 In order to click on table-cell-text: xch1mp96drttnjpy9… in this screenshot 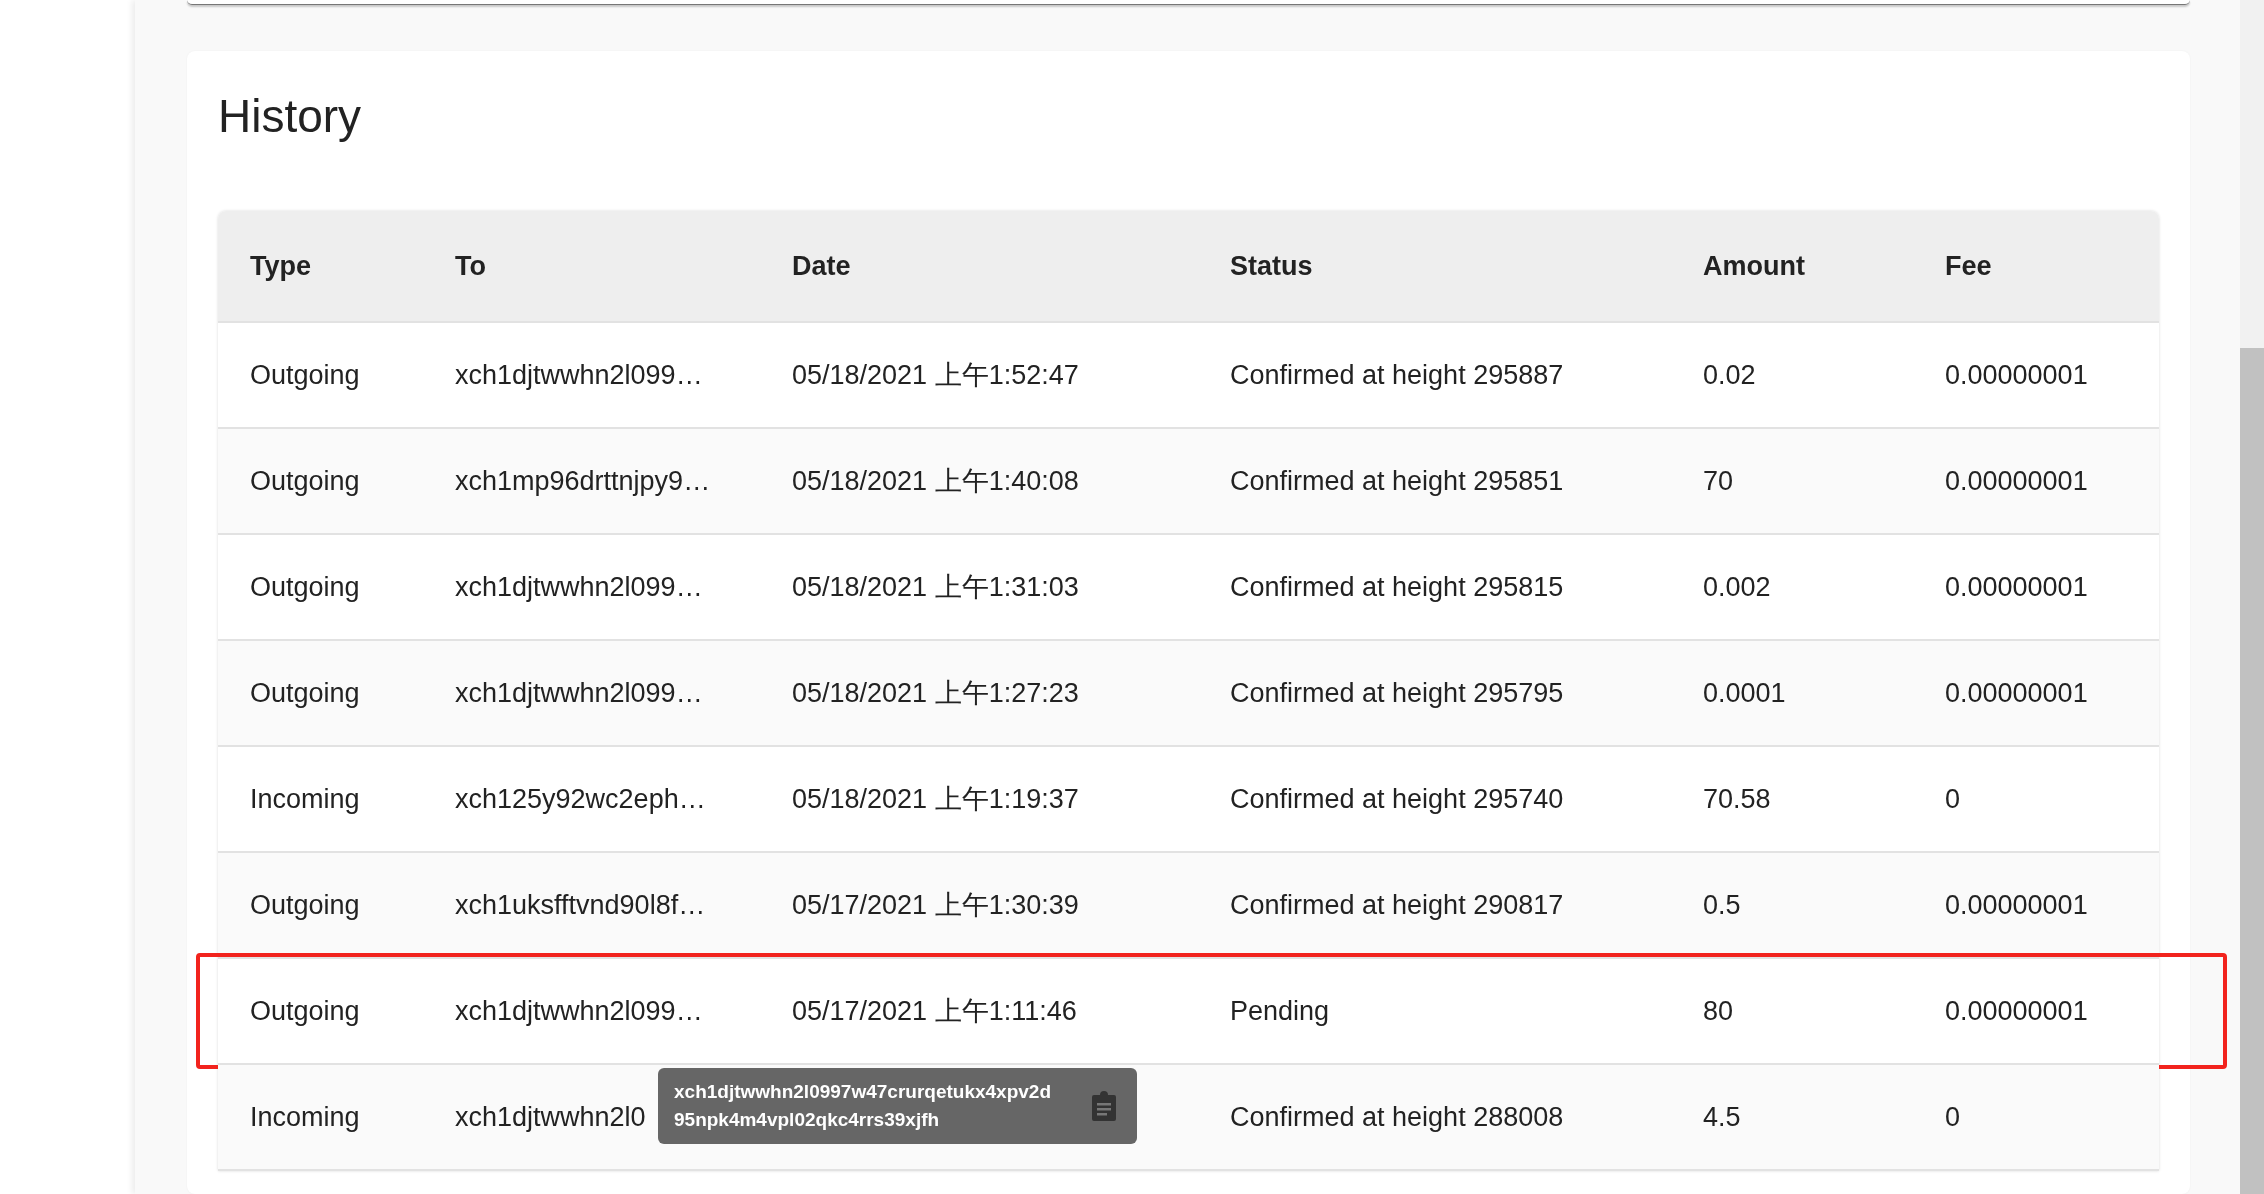, I will do `click(583, 481)`.